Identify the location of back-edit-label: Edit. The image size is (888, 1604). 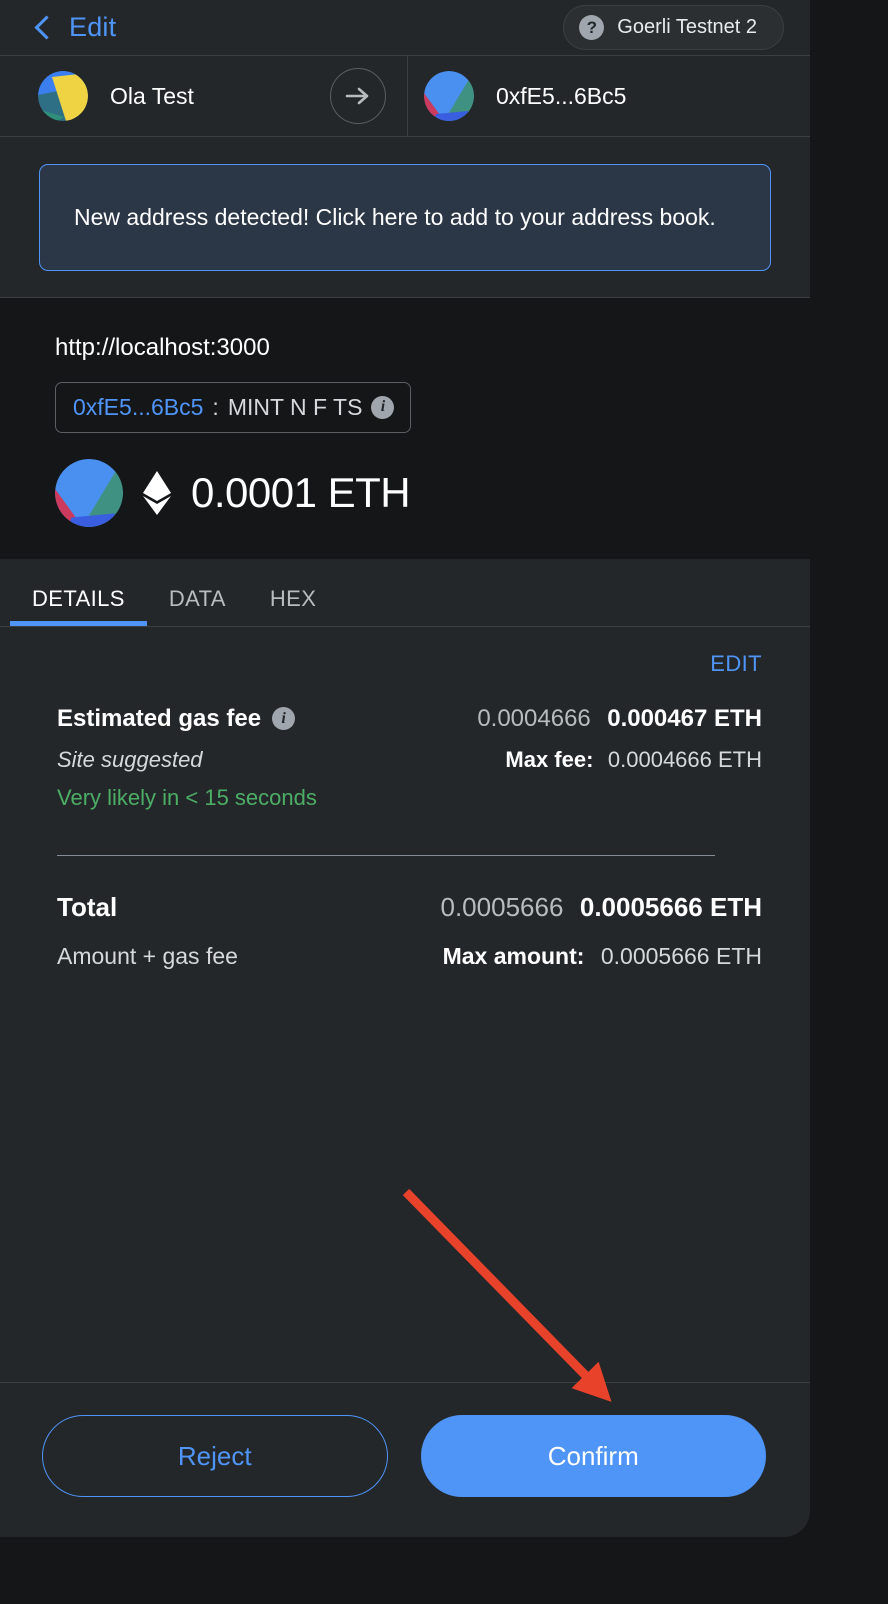
(93, 27).